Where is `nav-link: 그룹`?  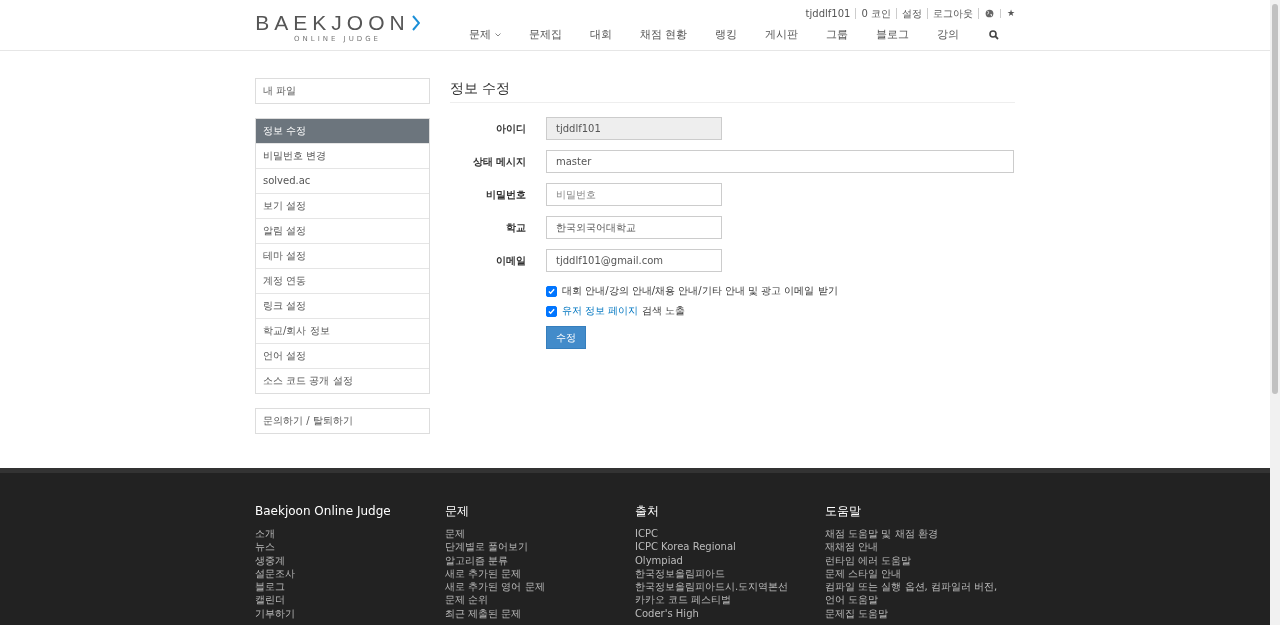
nav-link: 그룹 is located at coordinates (837, 34).